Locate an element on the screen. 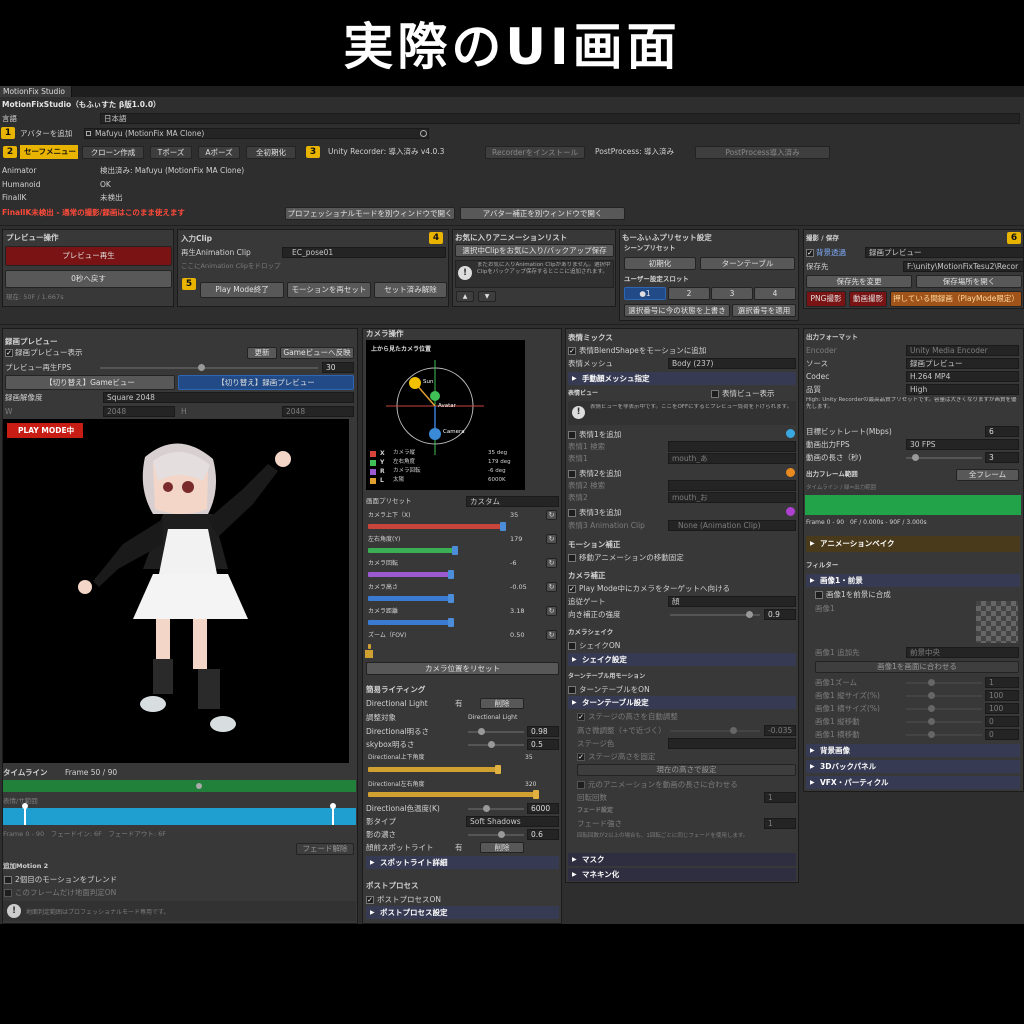 This screenshot has height=1024, width=1024. post-on-checkbox: ✓ is located at coordinates (370, 900).